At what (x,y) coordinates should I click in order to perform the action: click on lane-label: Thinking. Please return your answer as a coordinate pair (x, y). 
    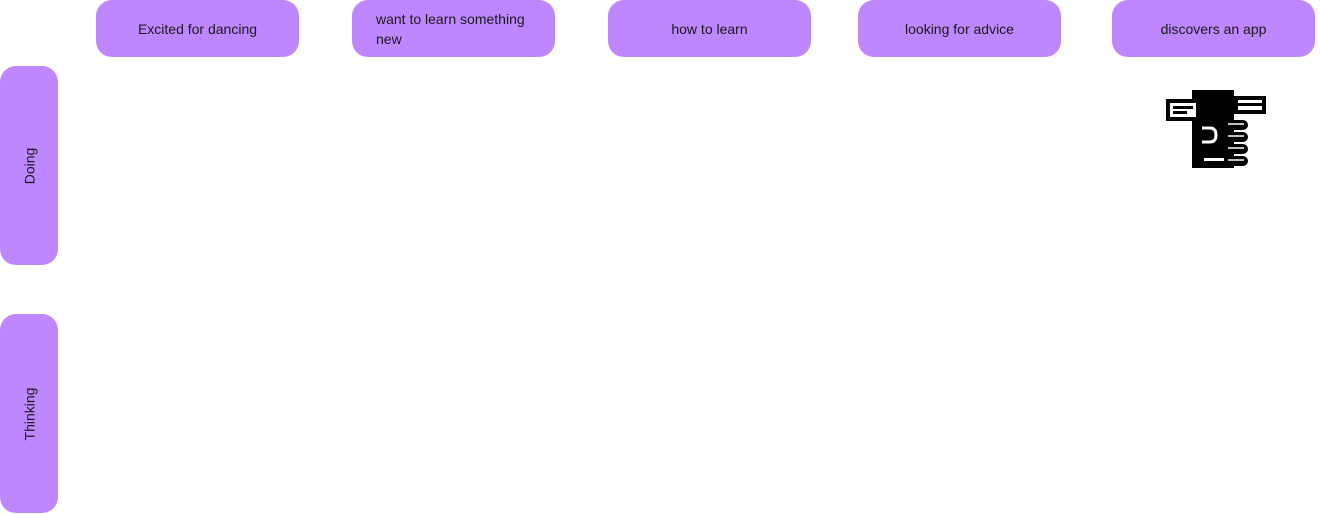
    Looking at the image, I should click on (28, 413).